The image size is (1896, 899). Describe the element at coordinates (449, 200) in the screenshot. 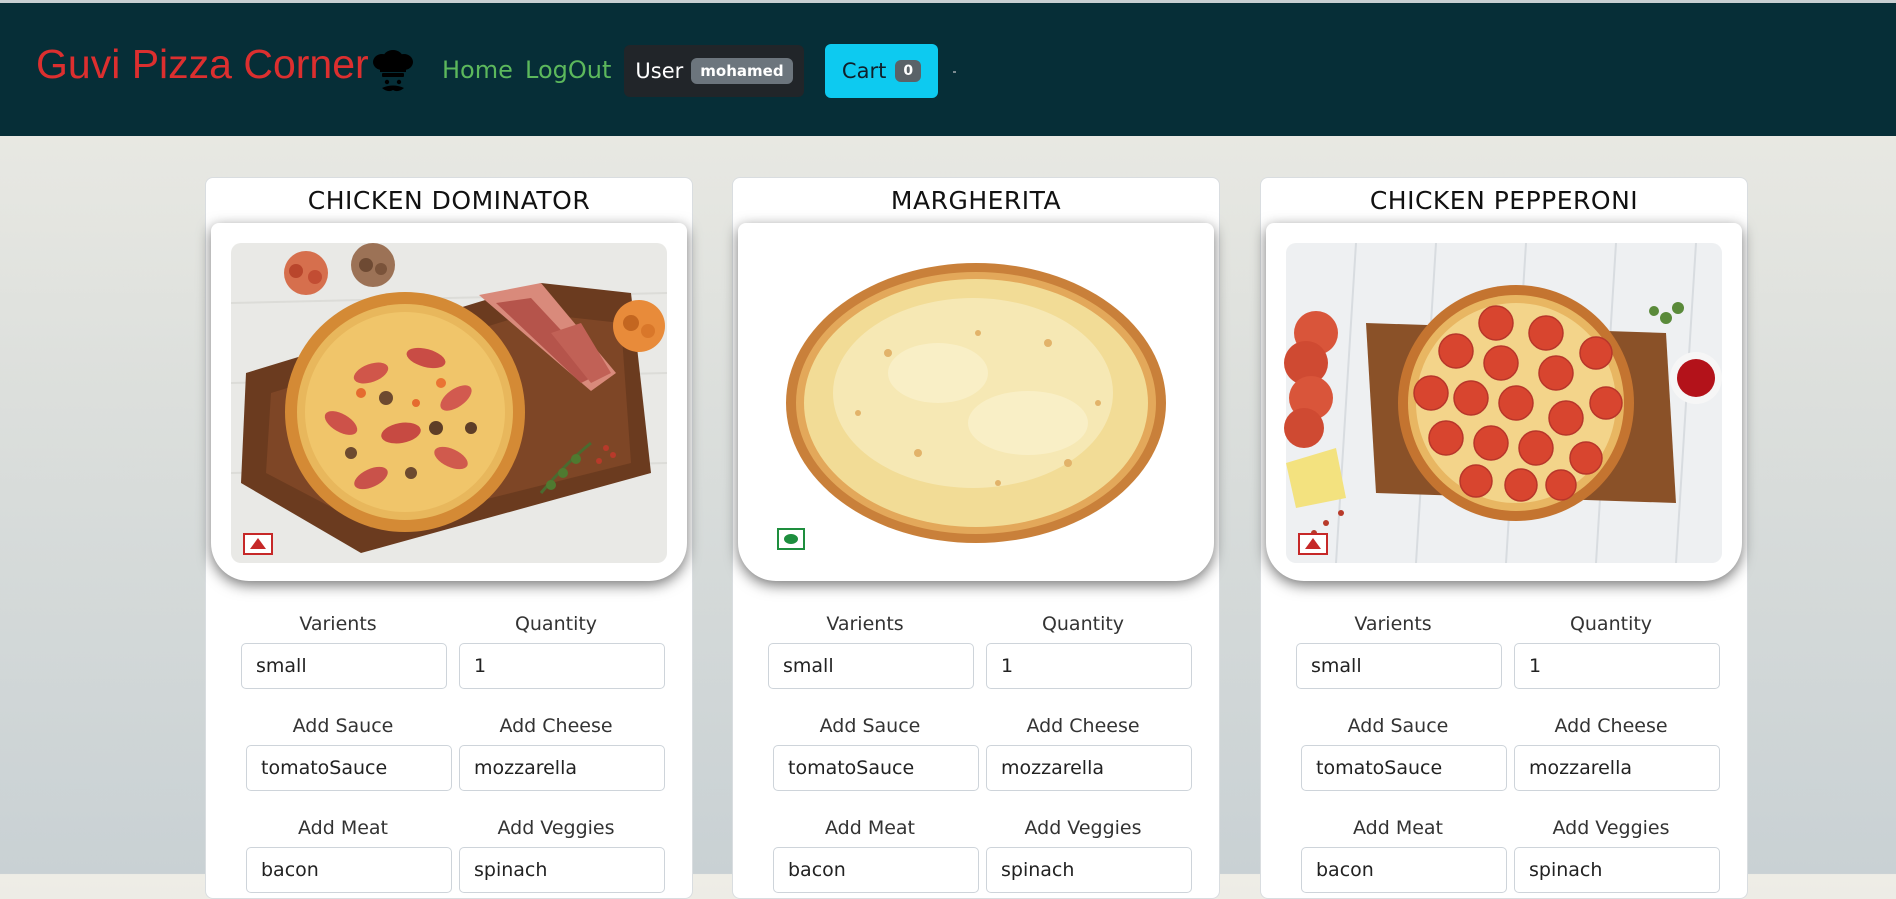

I see `pizza-name: CHICKEN DOMINATOR` at that location.